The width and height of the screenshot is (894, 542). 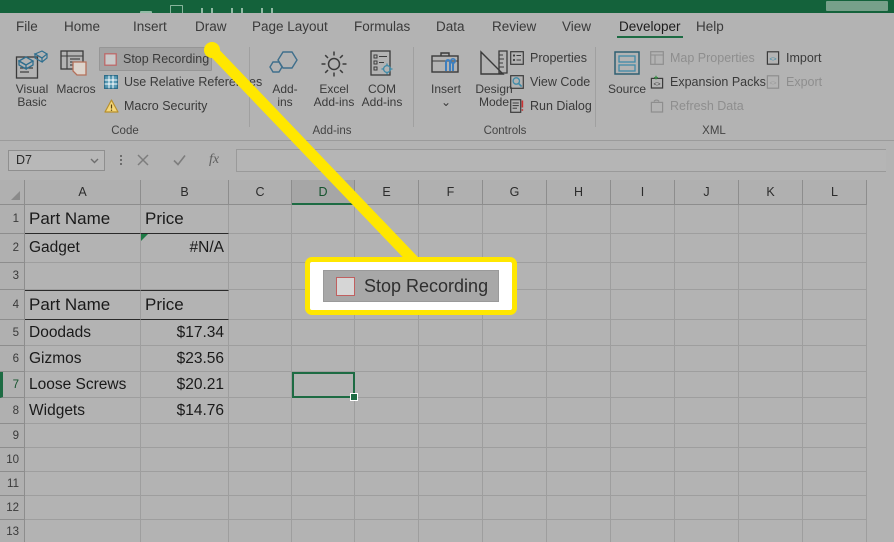 What do you see at coordinates (579, 508) in the screenshot?
I see `cell-H12` at bounding box center [579, 508].